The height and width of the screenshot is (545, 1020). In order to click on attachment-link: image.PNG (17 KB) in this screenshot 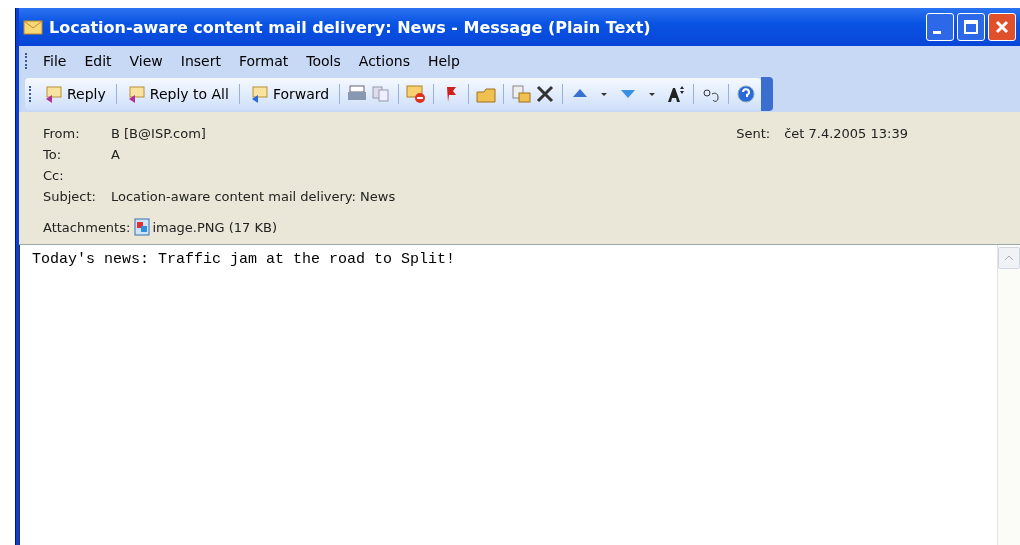, I will do `click(215, 227)`.